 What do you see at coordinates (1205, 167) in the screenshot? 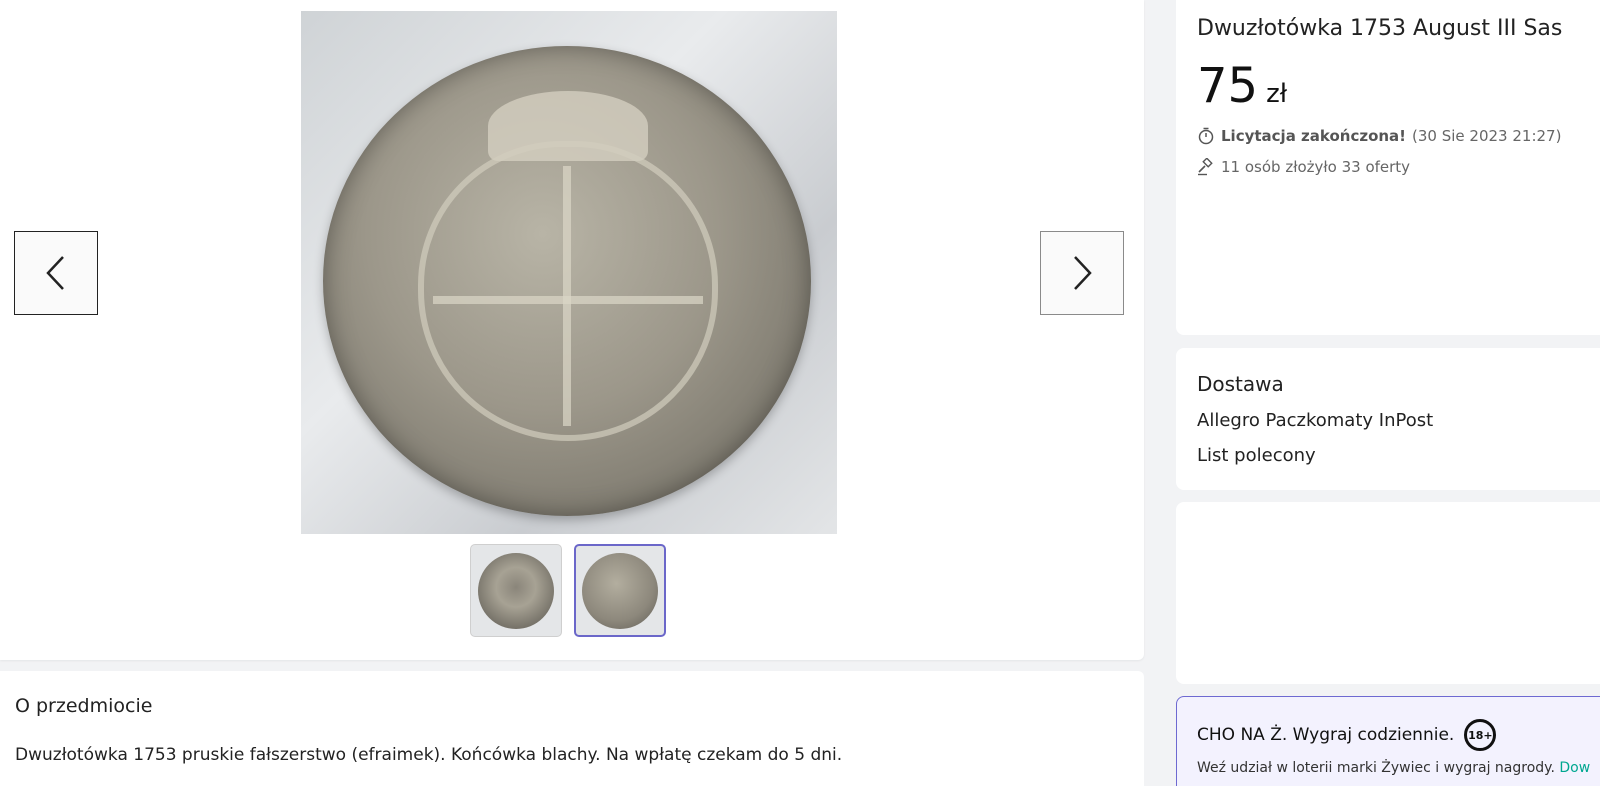
I see `gavel-icon` at bounding box center [1205, 167].